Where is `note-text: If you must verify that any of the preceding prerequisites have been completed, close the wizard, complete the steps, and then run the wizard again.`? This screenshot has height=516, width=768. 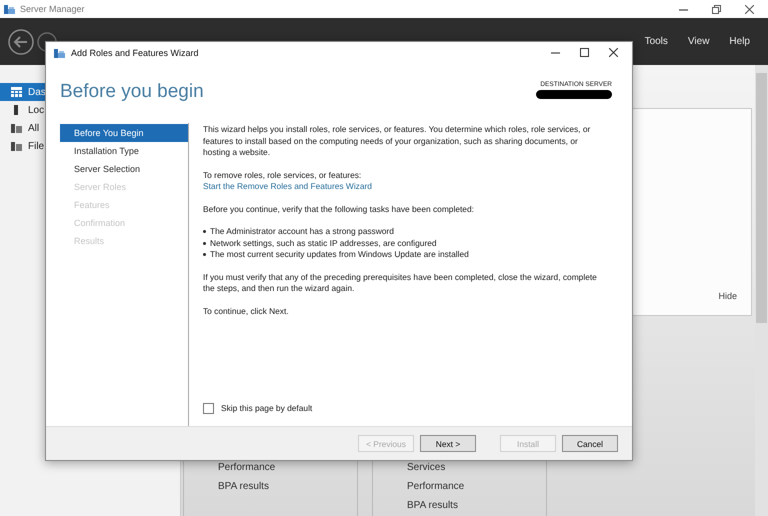 note-text: If you must verify that any of the preceding prerequisites have been completed, close the wizard, complete the steps, and then run the wizard again. is located at coordinates (400, 283).